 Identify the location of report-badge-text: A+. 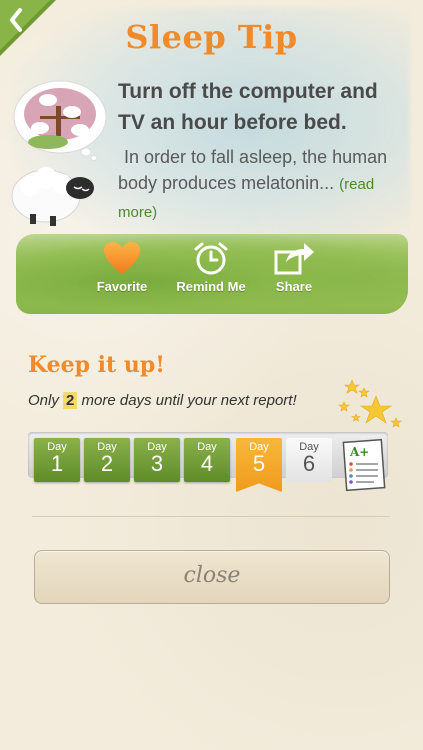
(359, 452).